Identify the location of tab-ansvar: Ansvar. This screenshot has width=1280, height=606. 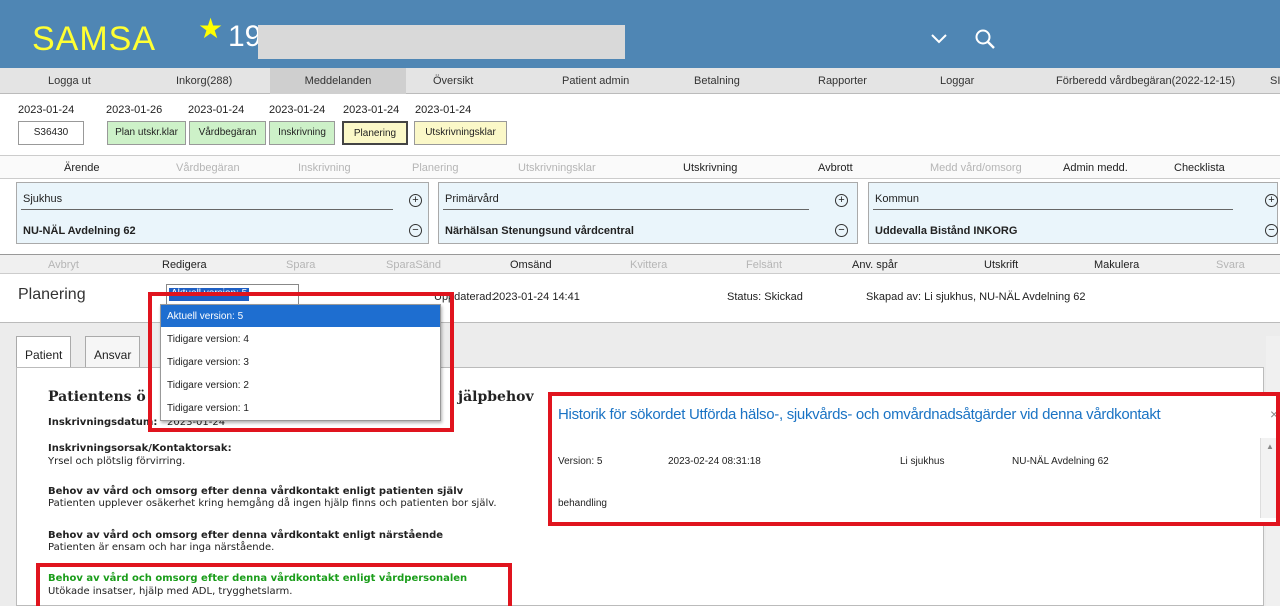
(113, 352).